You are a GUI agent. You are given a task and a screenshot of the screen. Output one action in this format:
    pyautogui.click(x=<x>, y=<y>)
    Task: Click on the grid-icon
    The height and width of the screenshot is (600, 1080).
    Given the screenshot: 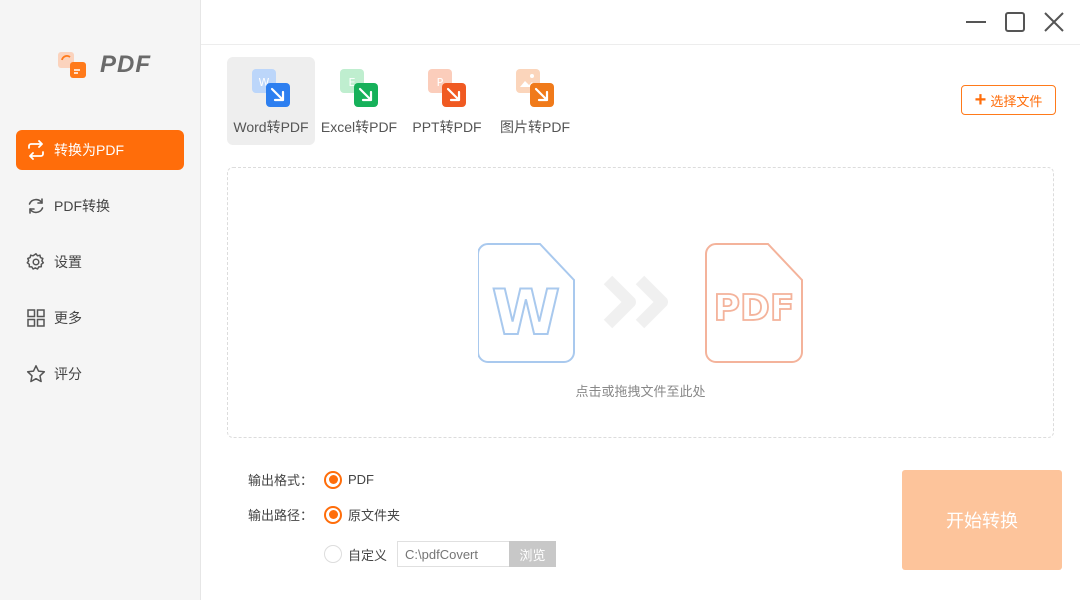 What is the action you would take?
    pyautogui.click(x=36, y=318)
    